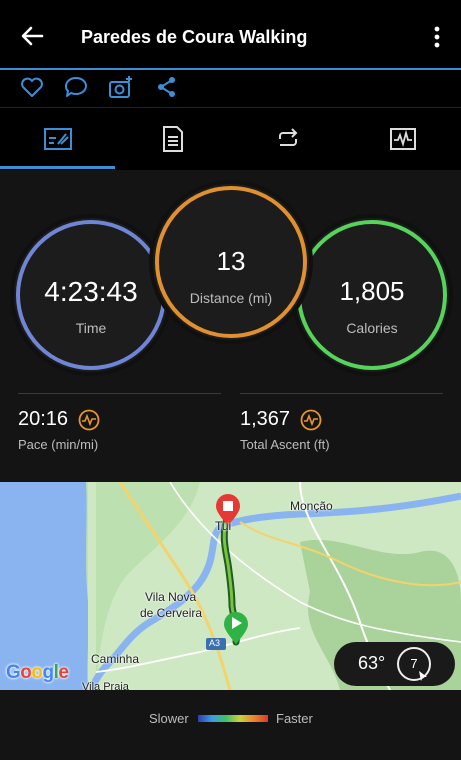 The image size is (461, 760). Describe the element at coordinates (230, 725) in the screenshot. I see `pace-legend: Slower Faster` at that location.